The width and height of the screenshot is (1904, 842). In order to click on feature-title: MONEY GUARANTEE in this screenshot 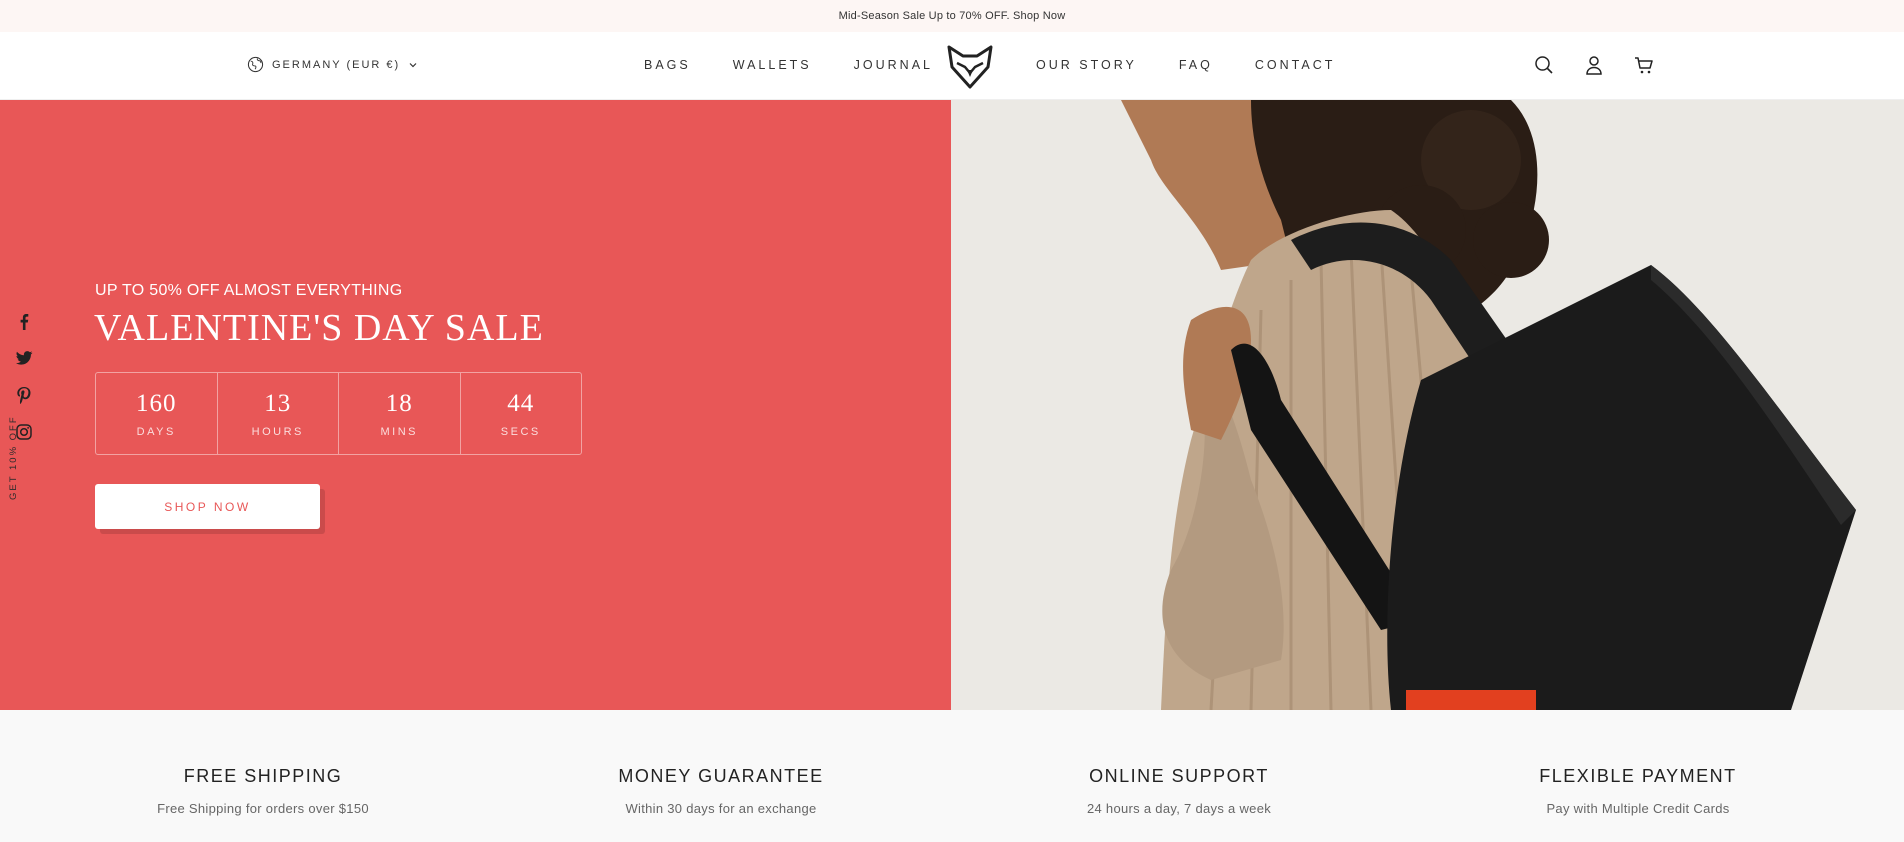, I will do `click(721, 776)`.